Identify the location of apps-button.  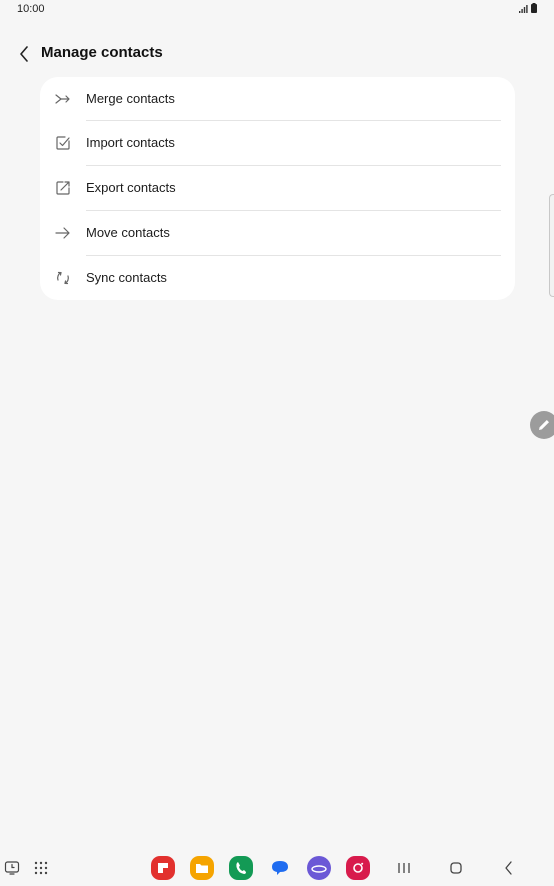
(41, 868).